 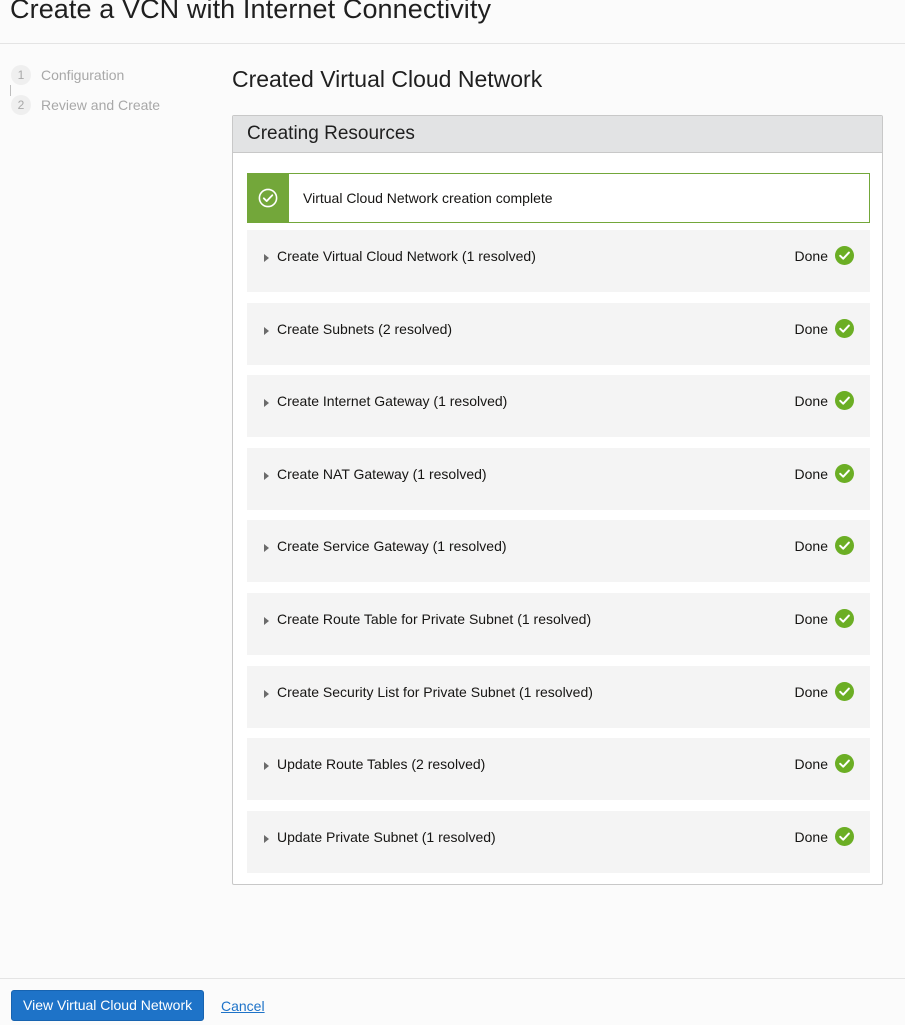 I want to click on task-row: Create NAT Gateway (1 resolved) Done, so click(x=558, y=478).